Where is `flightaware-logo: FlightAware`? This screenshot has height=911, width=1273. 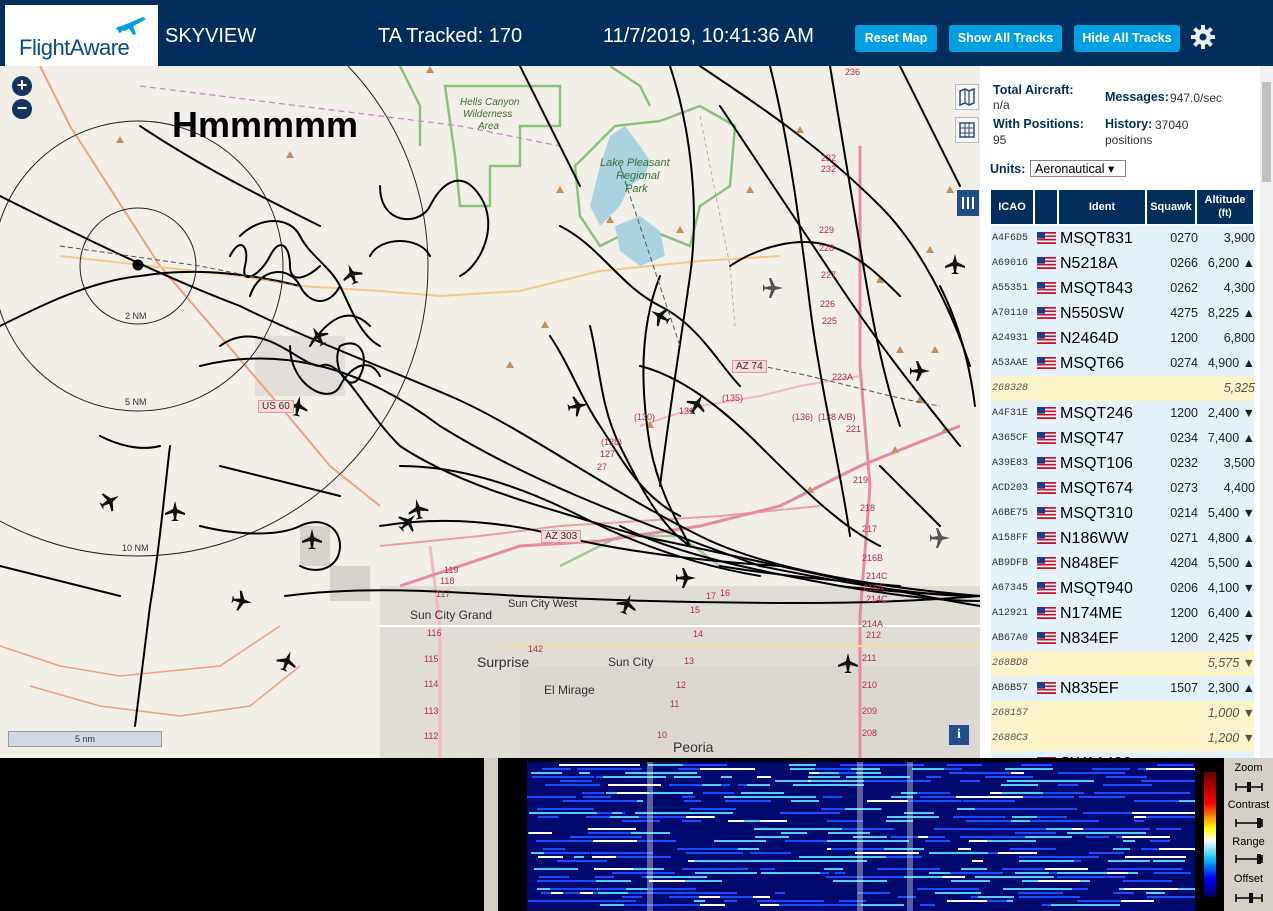
flightaware-logo: FlightAware is located at coordinates (81, 35).